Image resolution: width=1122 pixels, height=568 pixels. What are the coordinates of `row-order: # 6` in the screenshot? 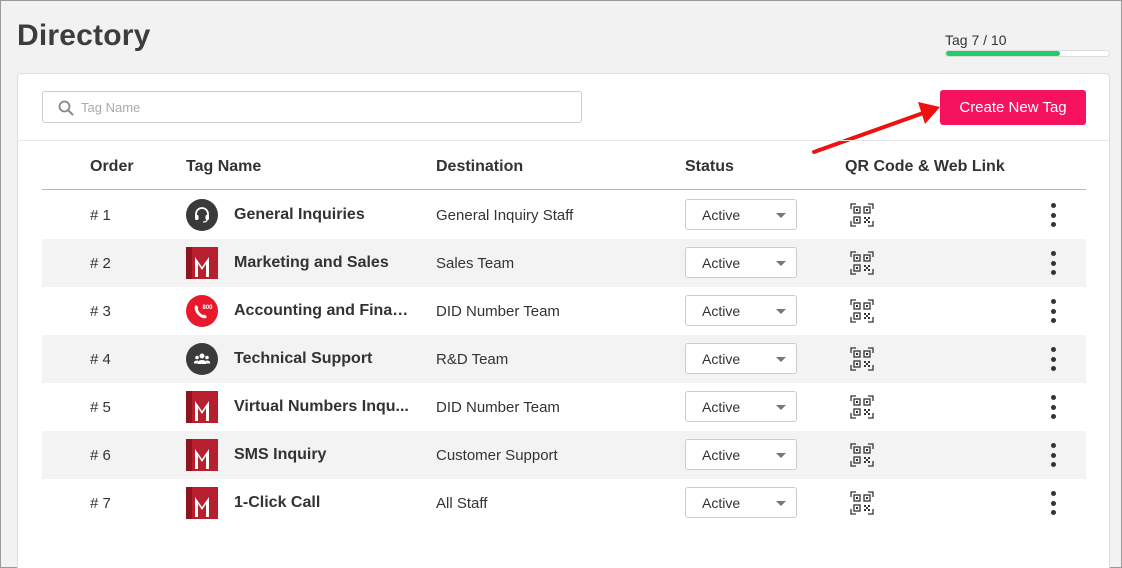 It's located at (100, 455).